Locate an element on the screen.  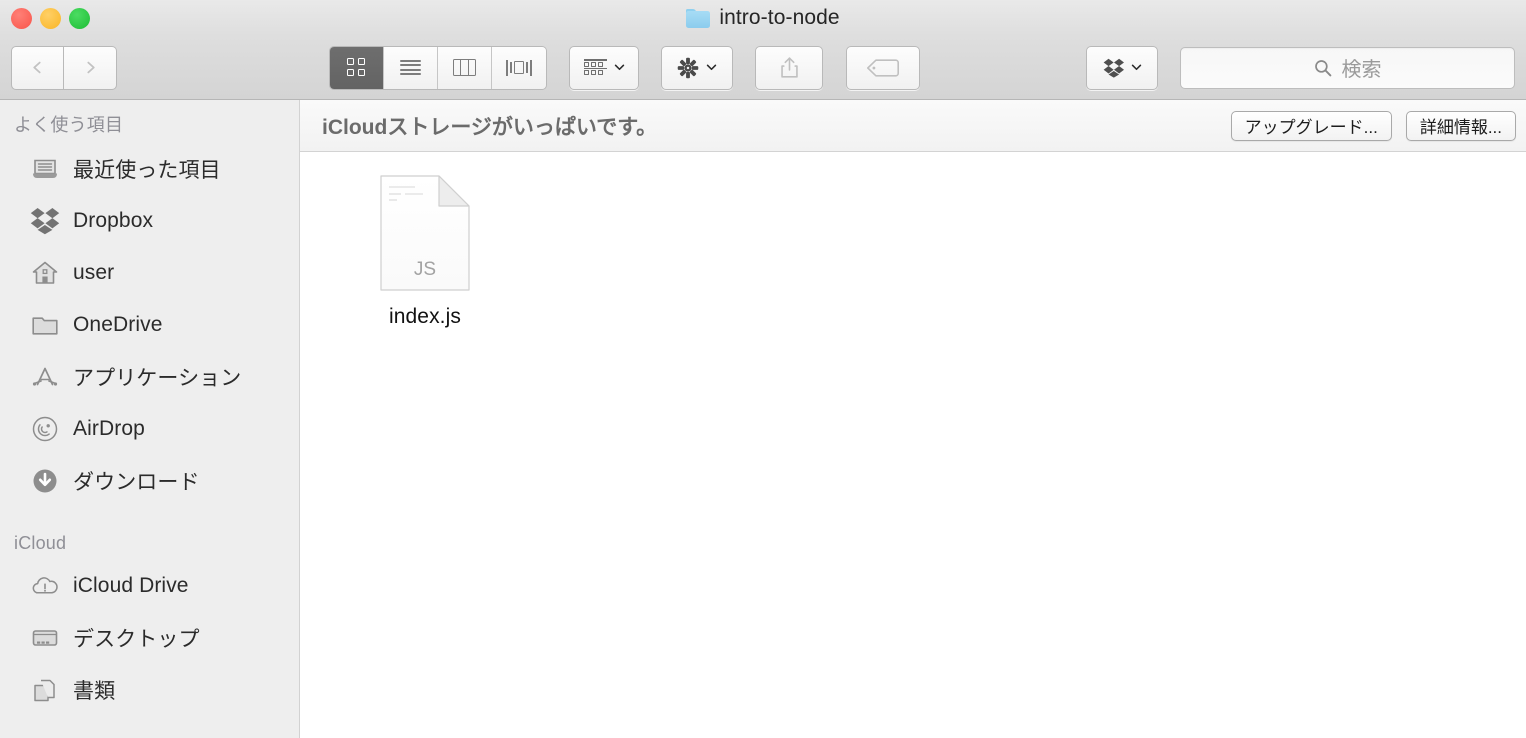
tag-icon is located at coordinates (883, 67).